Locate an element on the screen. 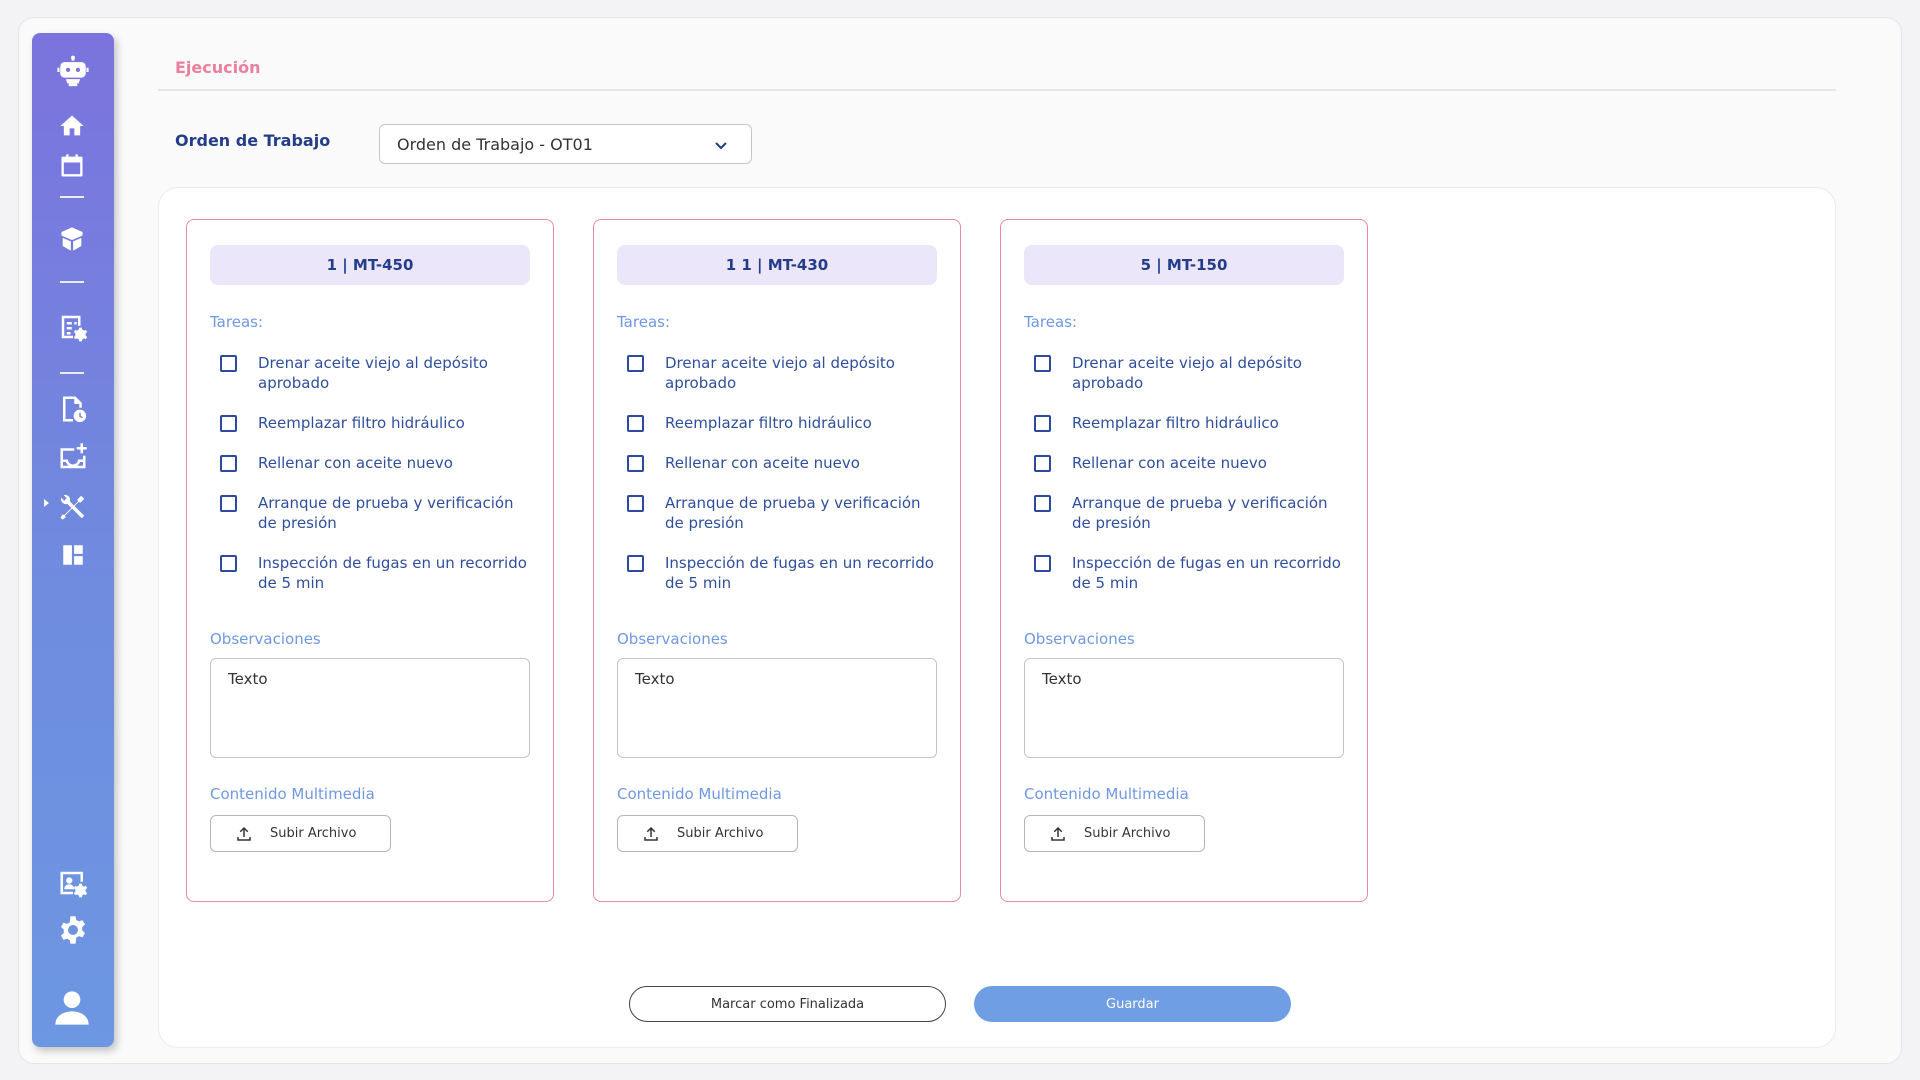 The height and width of the screenshot is (1080, 1920). chevron-down-icon is located at coordinates (721, 146).